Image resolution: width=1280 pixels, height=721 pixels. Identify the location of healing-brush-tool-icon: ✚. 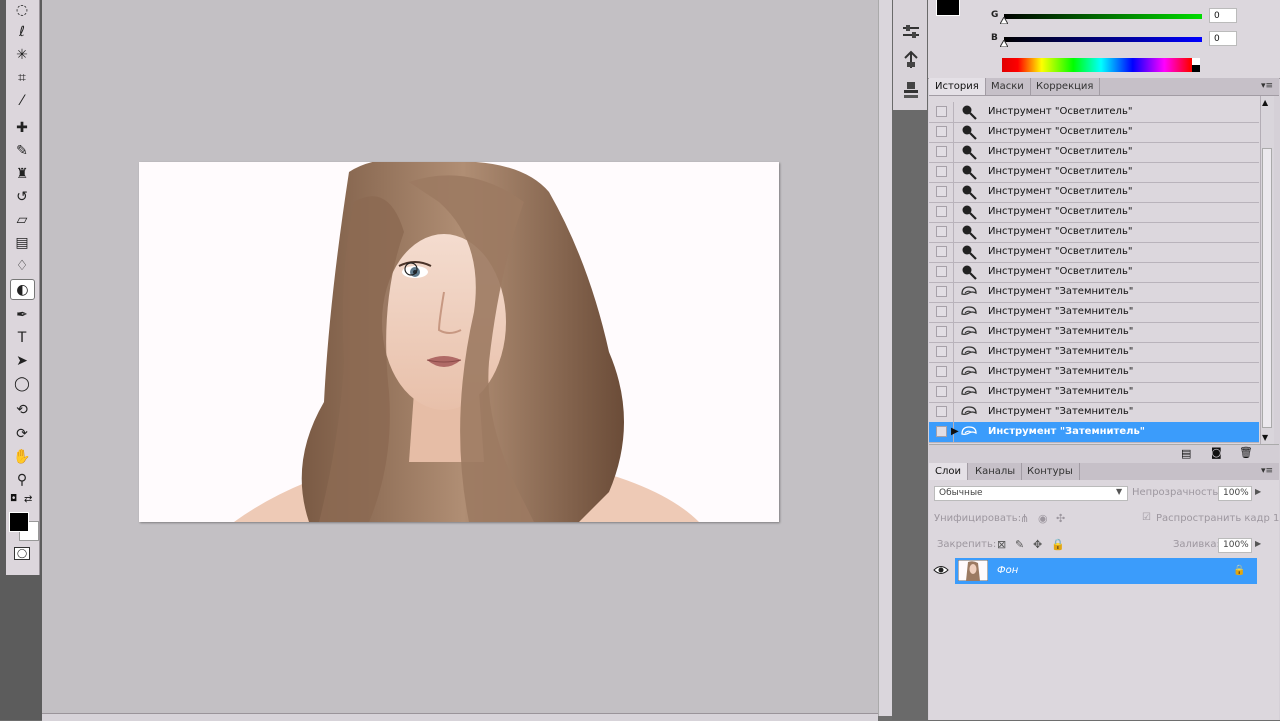
(22, 128).